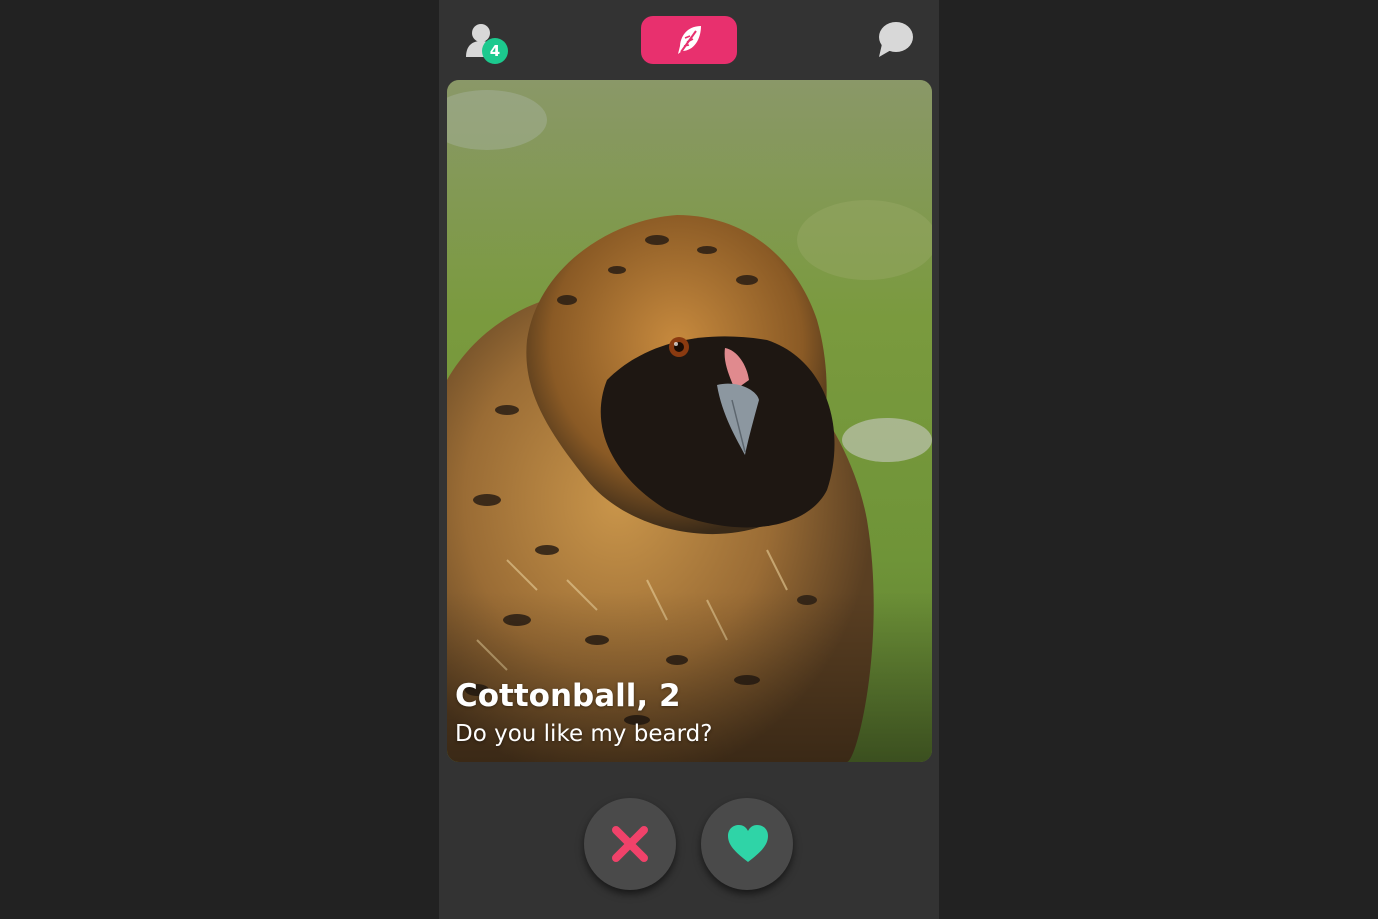 Image resolution: width=1378 pixels, height=919 pixels. I want to click on feather-icon, so click(689, 40).